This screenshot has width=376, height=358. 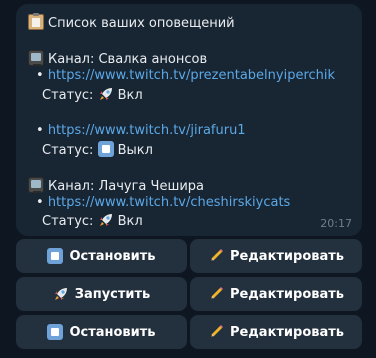 I want to click on channel-row-2: Канал: Лачуга Чешира, so click(x=116, y=186).